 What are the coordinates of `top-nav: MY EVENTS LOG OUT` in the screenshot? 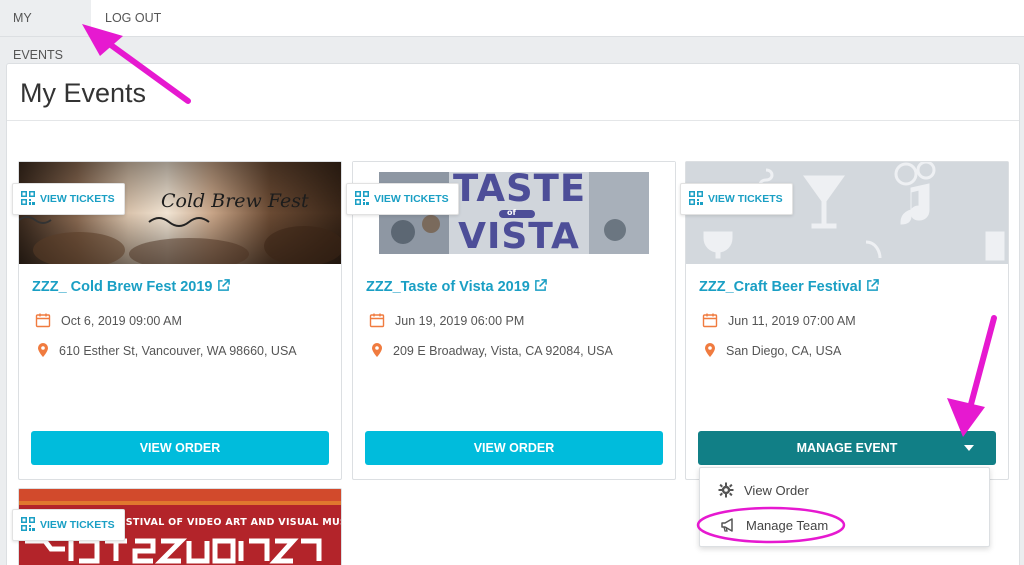 It's located at (512, 31).